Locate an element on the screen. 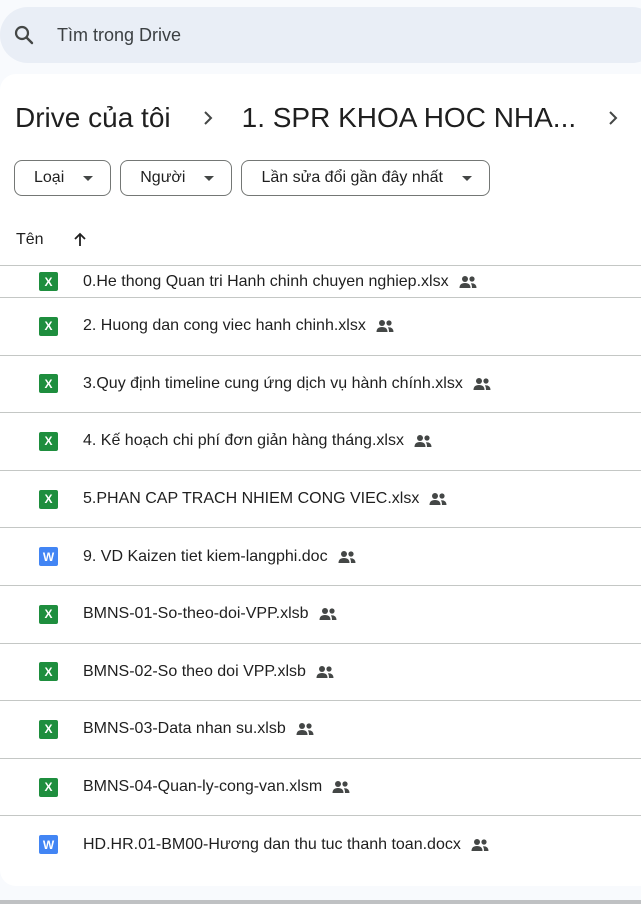 The height and width of the screenshot is (904, 641). file-name-text: BMNS-01-So-theo-doi-VPP.xlsb is located at coordinates (196, 614).